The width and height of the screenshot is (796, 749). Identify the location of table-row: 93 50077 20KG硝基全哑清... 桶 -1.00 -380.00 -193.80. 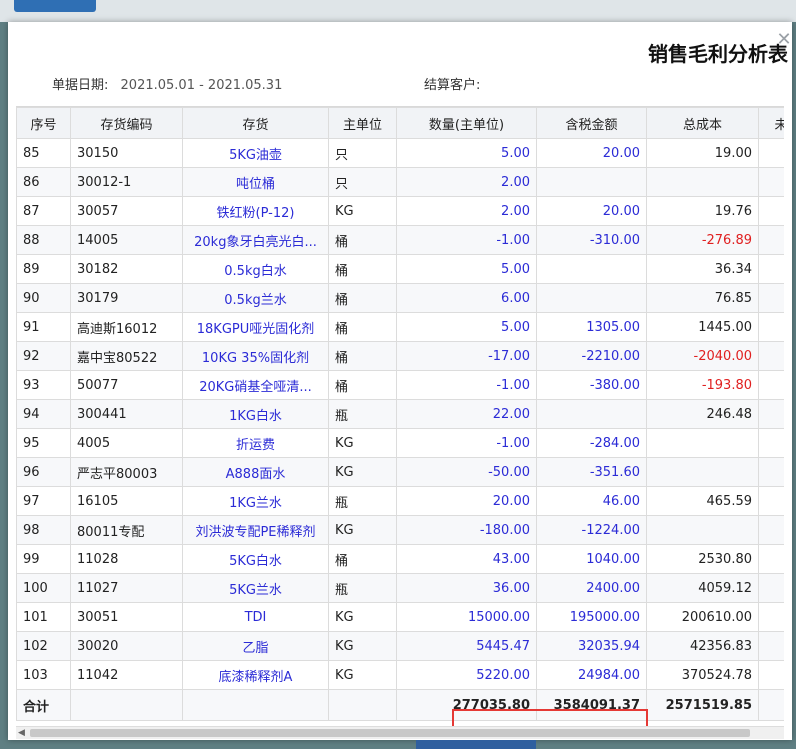
(400, 385).